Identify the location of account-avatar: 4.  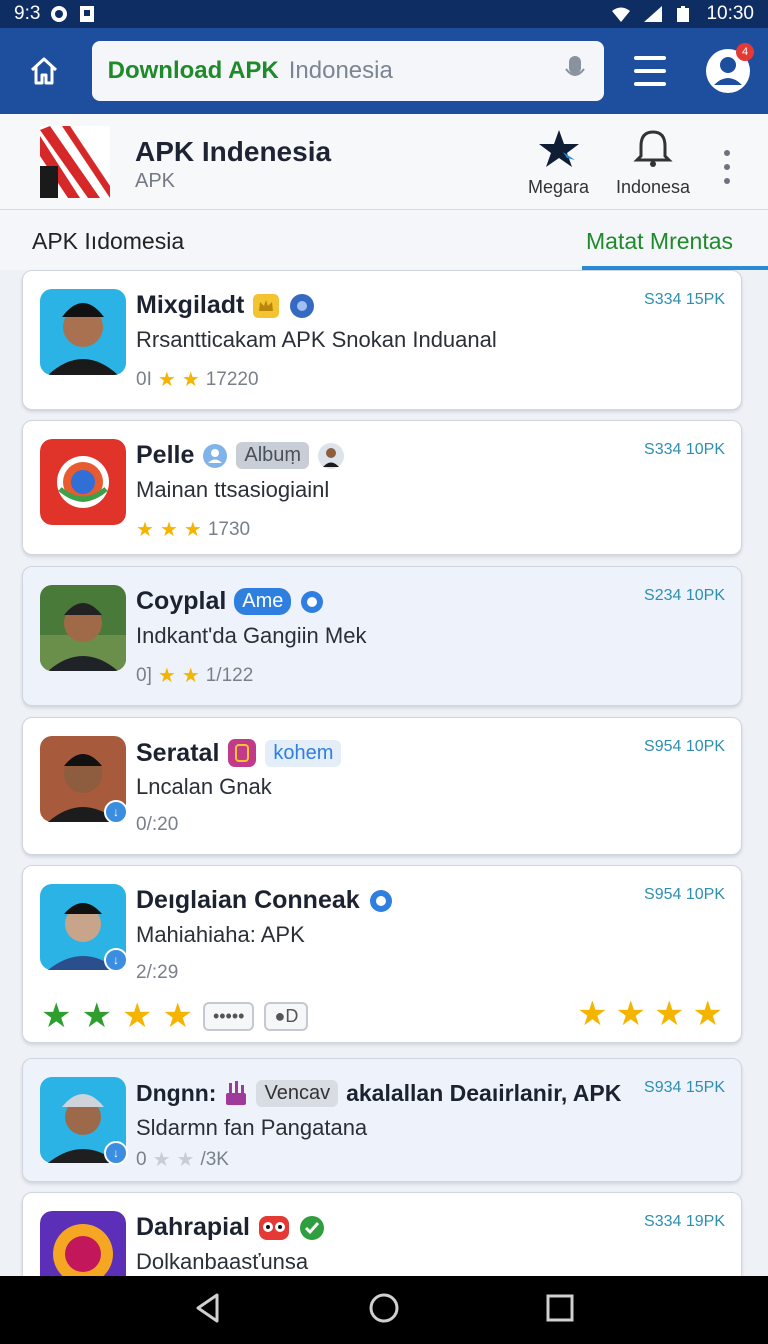
(730, 68).